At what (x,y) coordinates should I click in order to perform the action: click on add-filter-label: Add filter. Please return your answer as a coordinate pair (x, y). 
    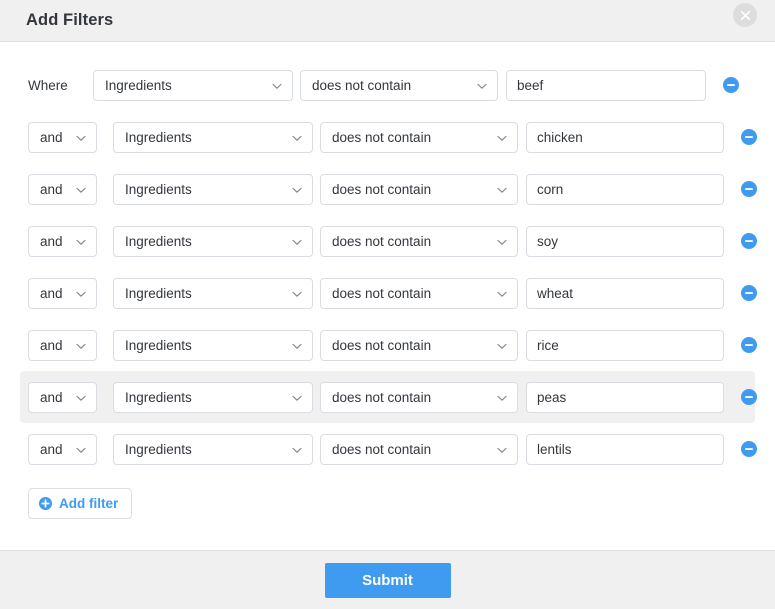
    Looking at the image, I should click on (89, 503).